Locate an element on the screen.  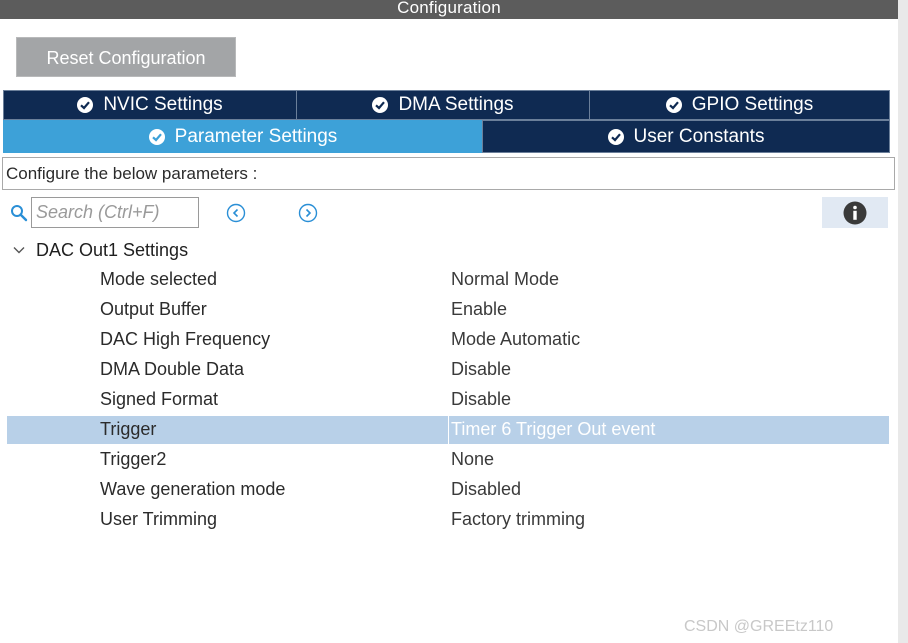
param-value: None is located at coordinates (472, 459).